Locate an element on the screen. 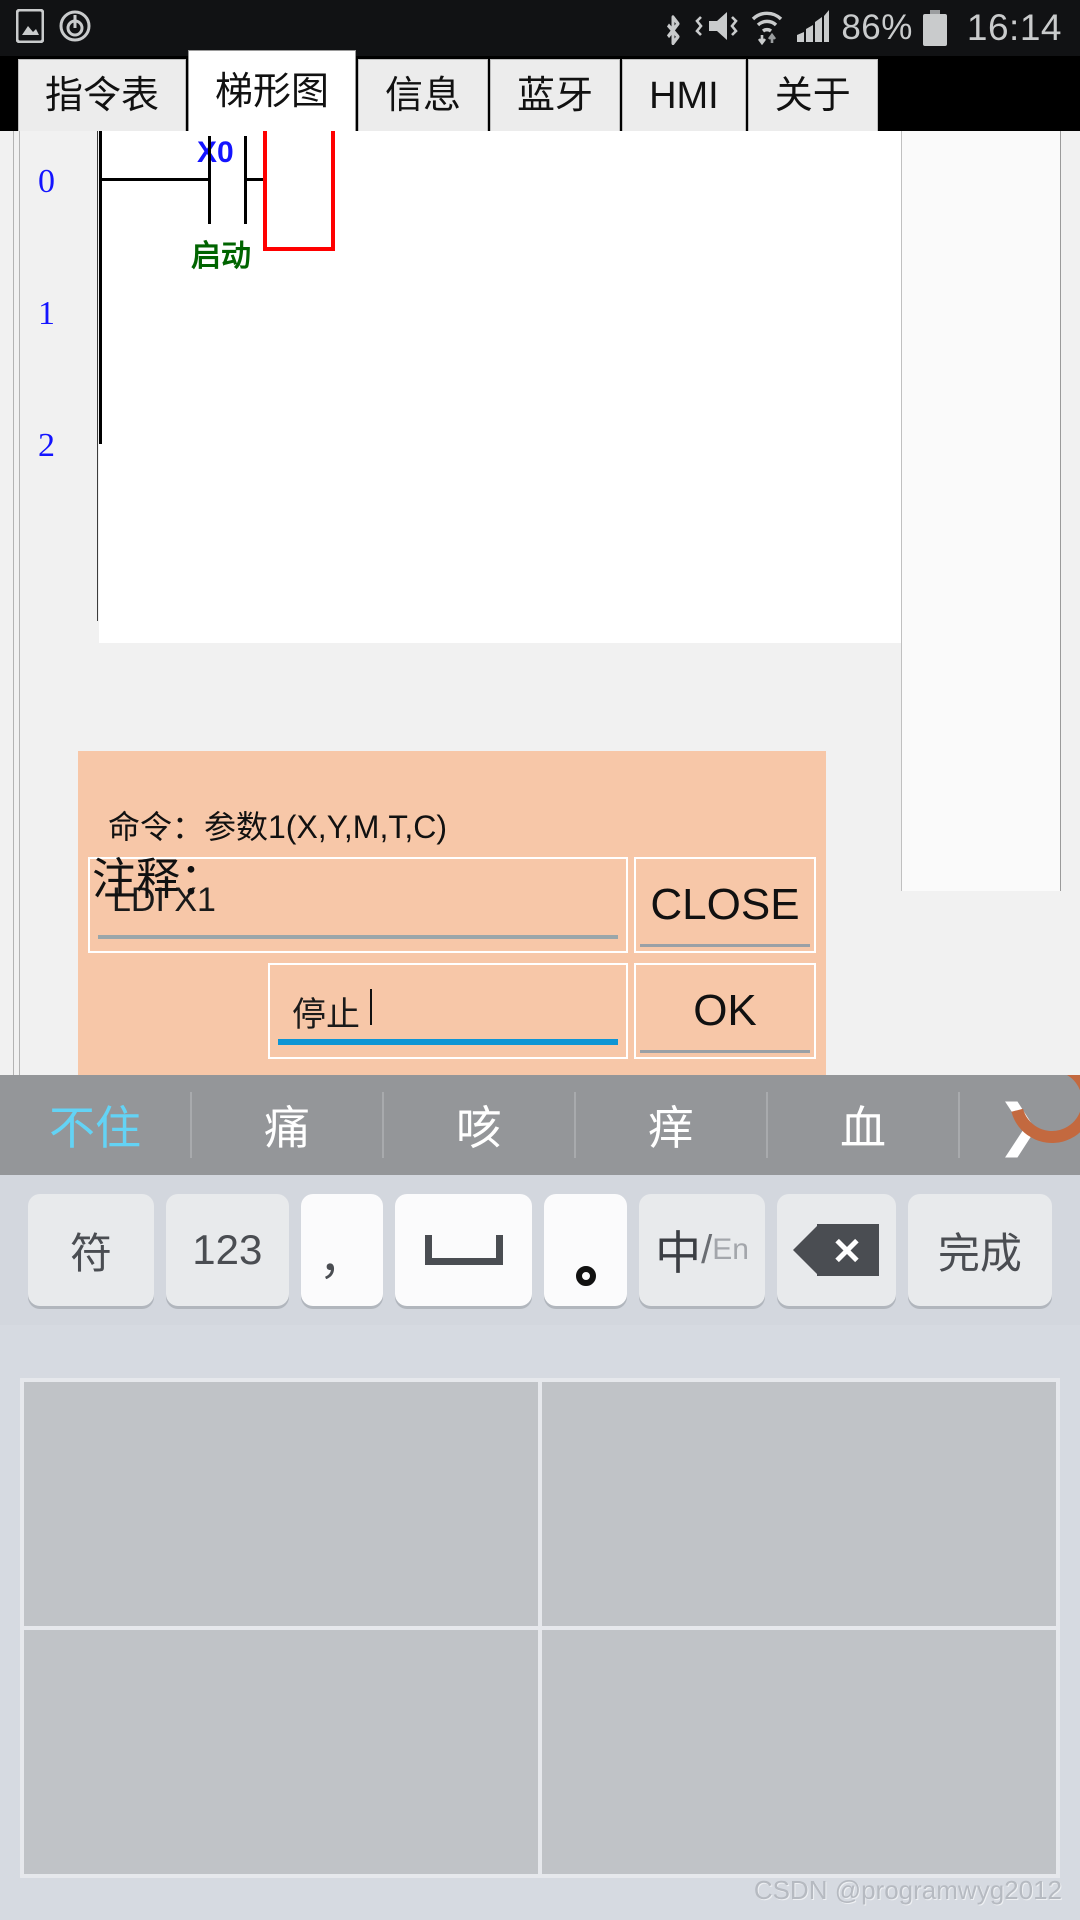 The width and height of the screenshot is (1080, 1920). numeric-key-label: 123 is located at coordinates (227, 1249).